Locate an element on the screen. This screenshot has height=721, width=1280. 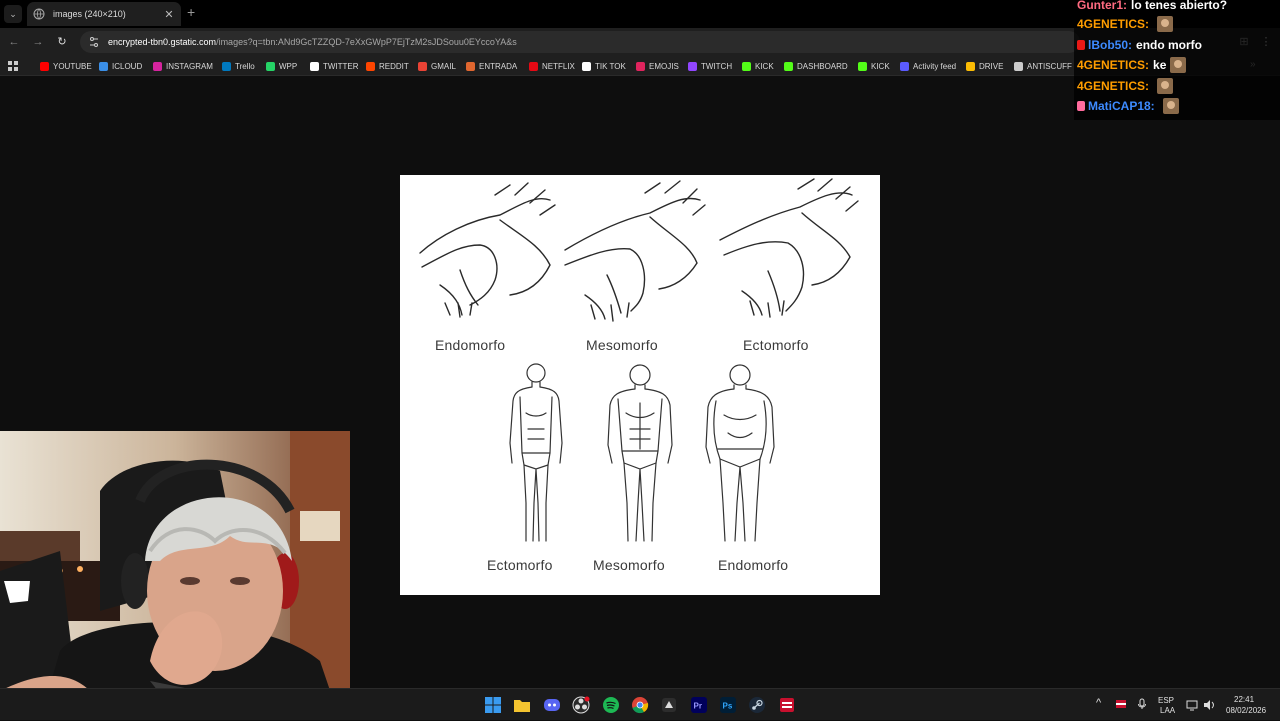
tab-search-button: ⌄ is located at coordinates (13, 14).